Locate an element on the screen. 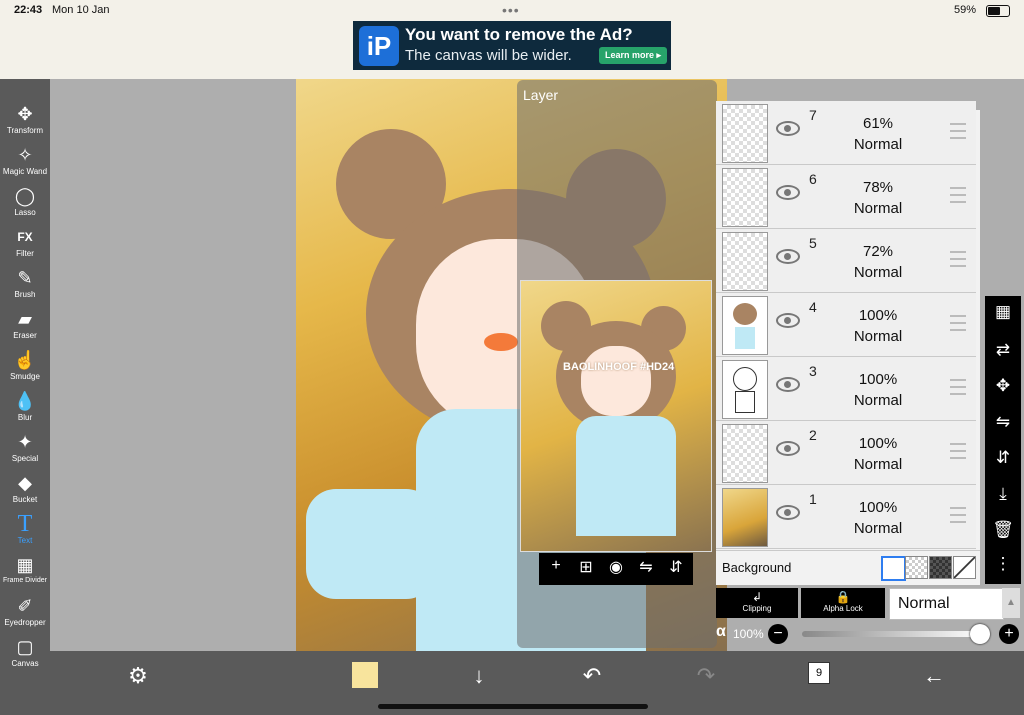 This screenshot has width=1024, height=715. bg-checker-dark-swatch is located at coordinates (940, 567).